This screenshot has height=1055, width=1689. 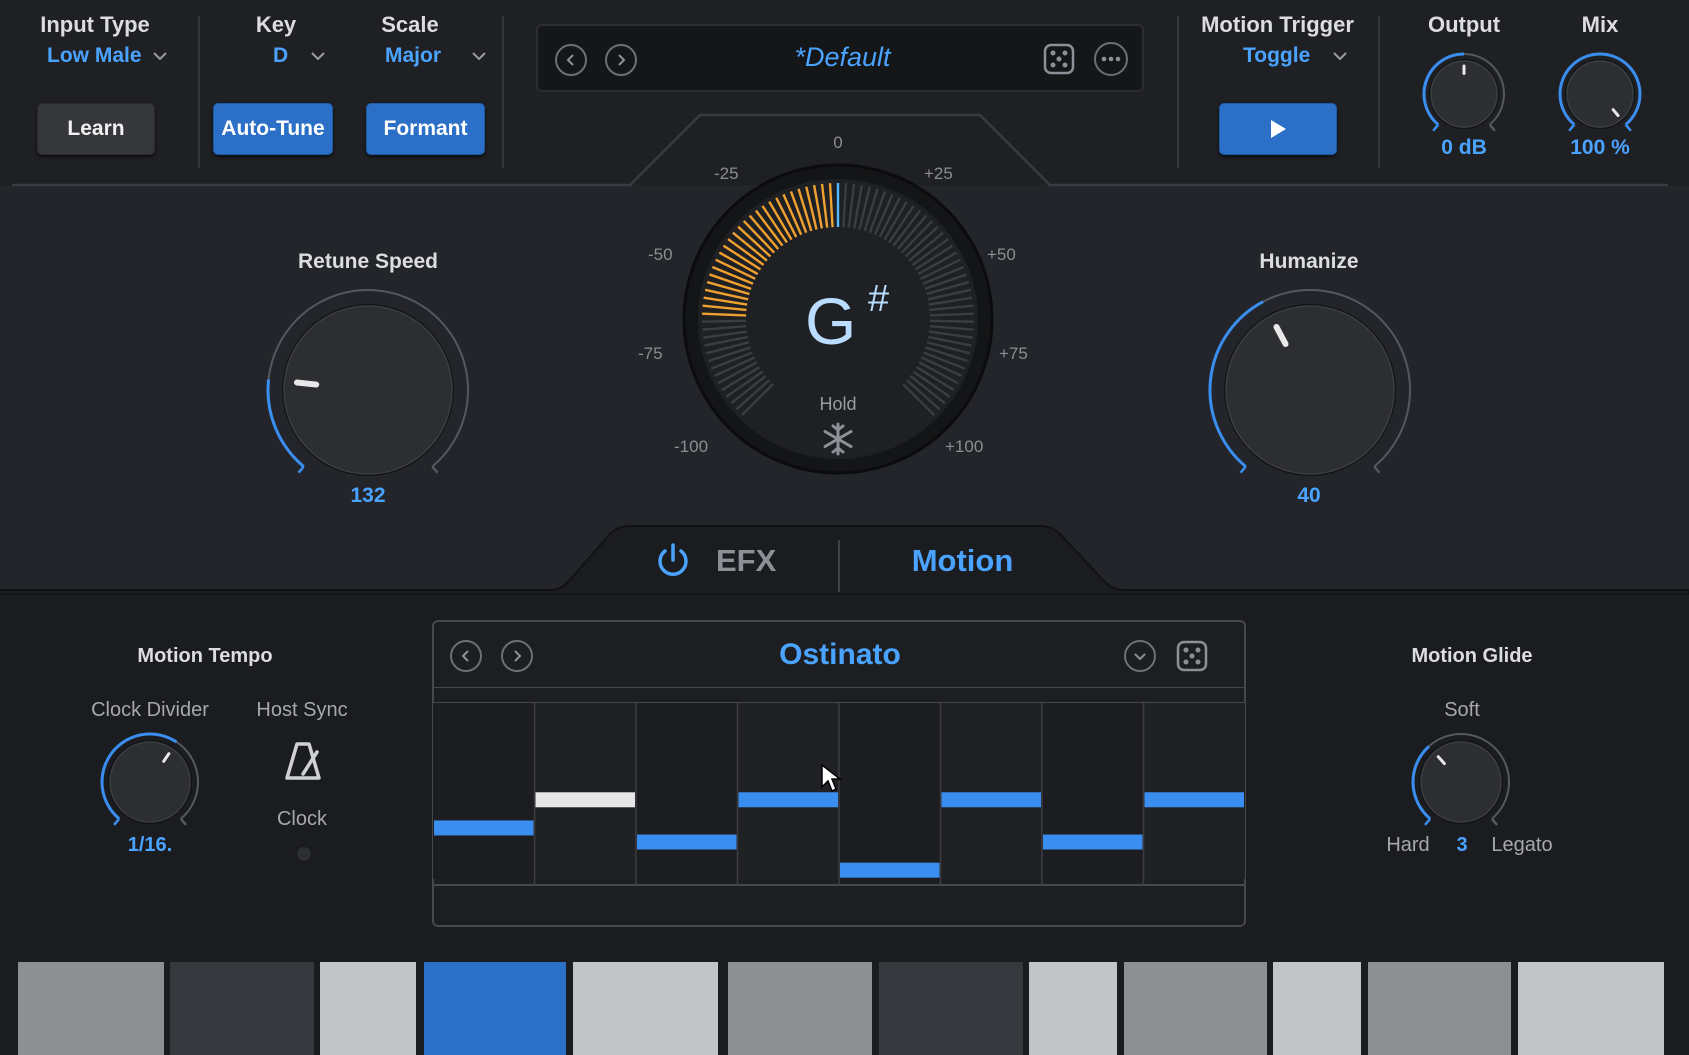 I want to click on key-value: D, so click(x=281, y=55).